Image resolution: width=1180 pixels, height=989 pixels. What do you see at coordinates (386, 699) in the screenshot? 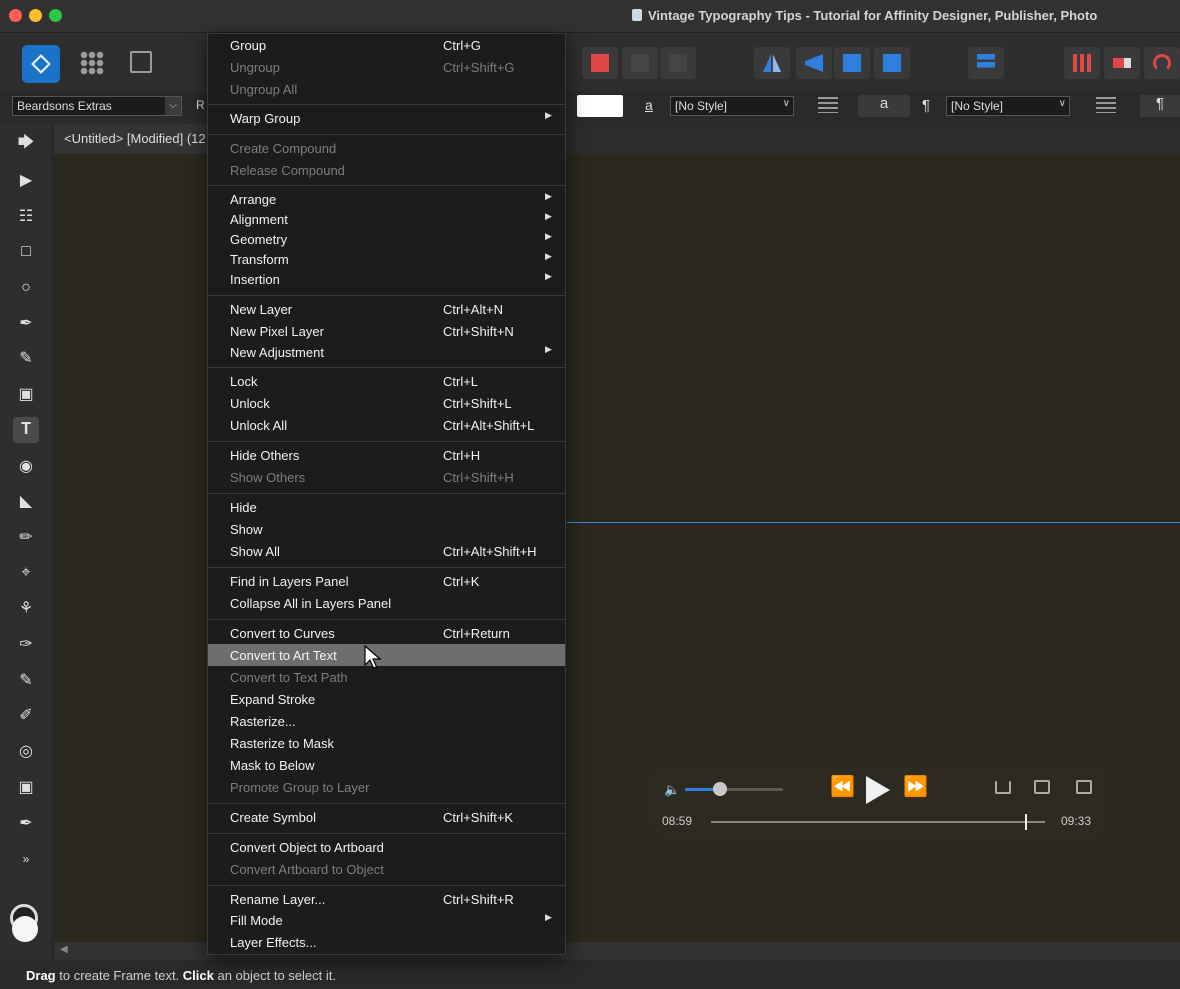
I see `menu-item-expand-stroke: Expand Stroke` at bounding box center [386, 699].